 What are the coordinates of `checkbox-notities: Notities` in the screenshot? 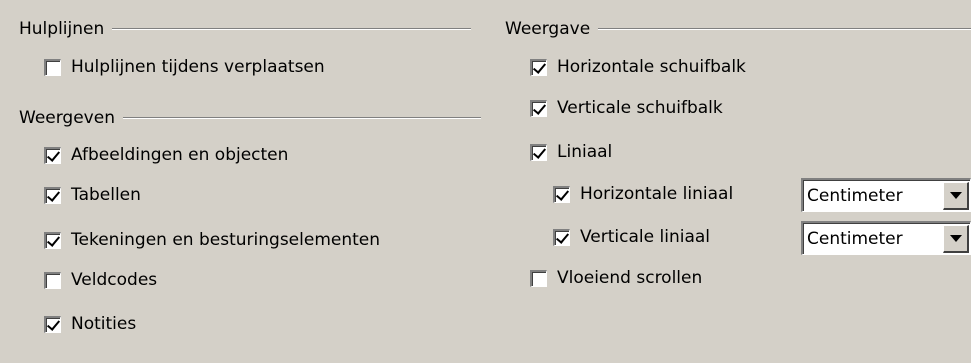 It's located at (90, 324).